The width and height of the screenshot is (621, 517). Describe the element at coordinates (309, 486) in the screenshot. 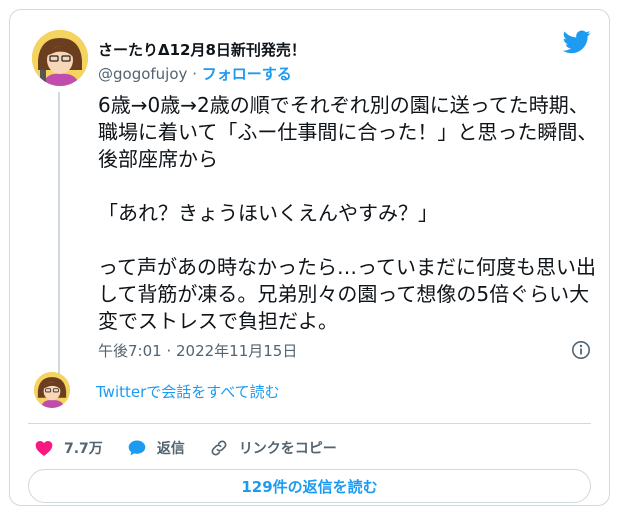

I see `read-replies-button: 129件の返信を読む` at that location.